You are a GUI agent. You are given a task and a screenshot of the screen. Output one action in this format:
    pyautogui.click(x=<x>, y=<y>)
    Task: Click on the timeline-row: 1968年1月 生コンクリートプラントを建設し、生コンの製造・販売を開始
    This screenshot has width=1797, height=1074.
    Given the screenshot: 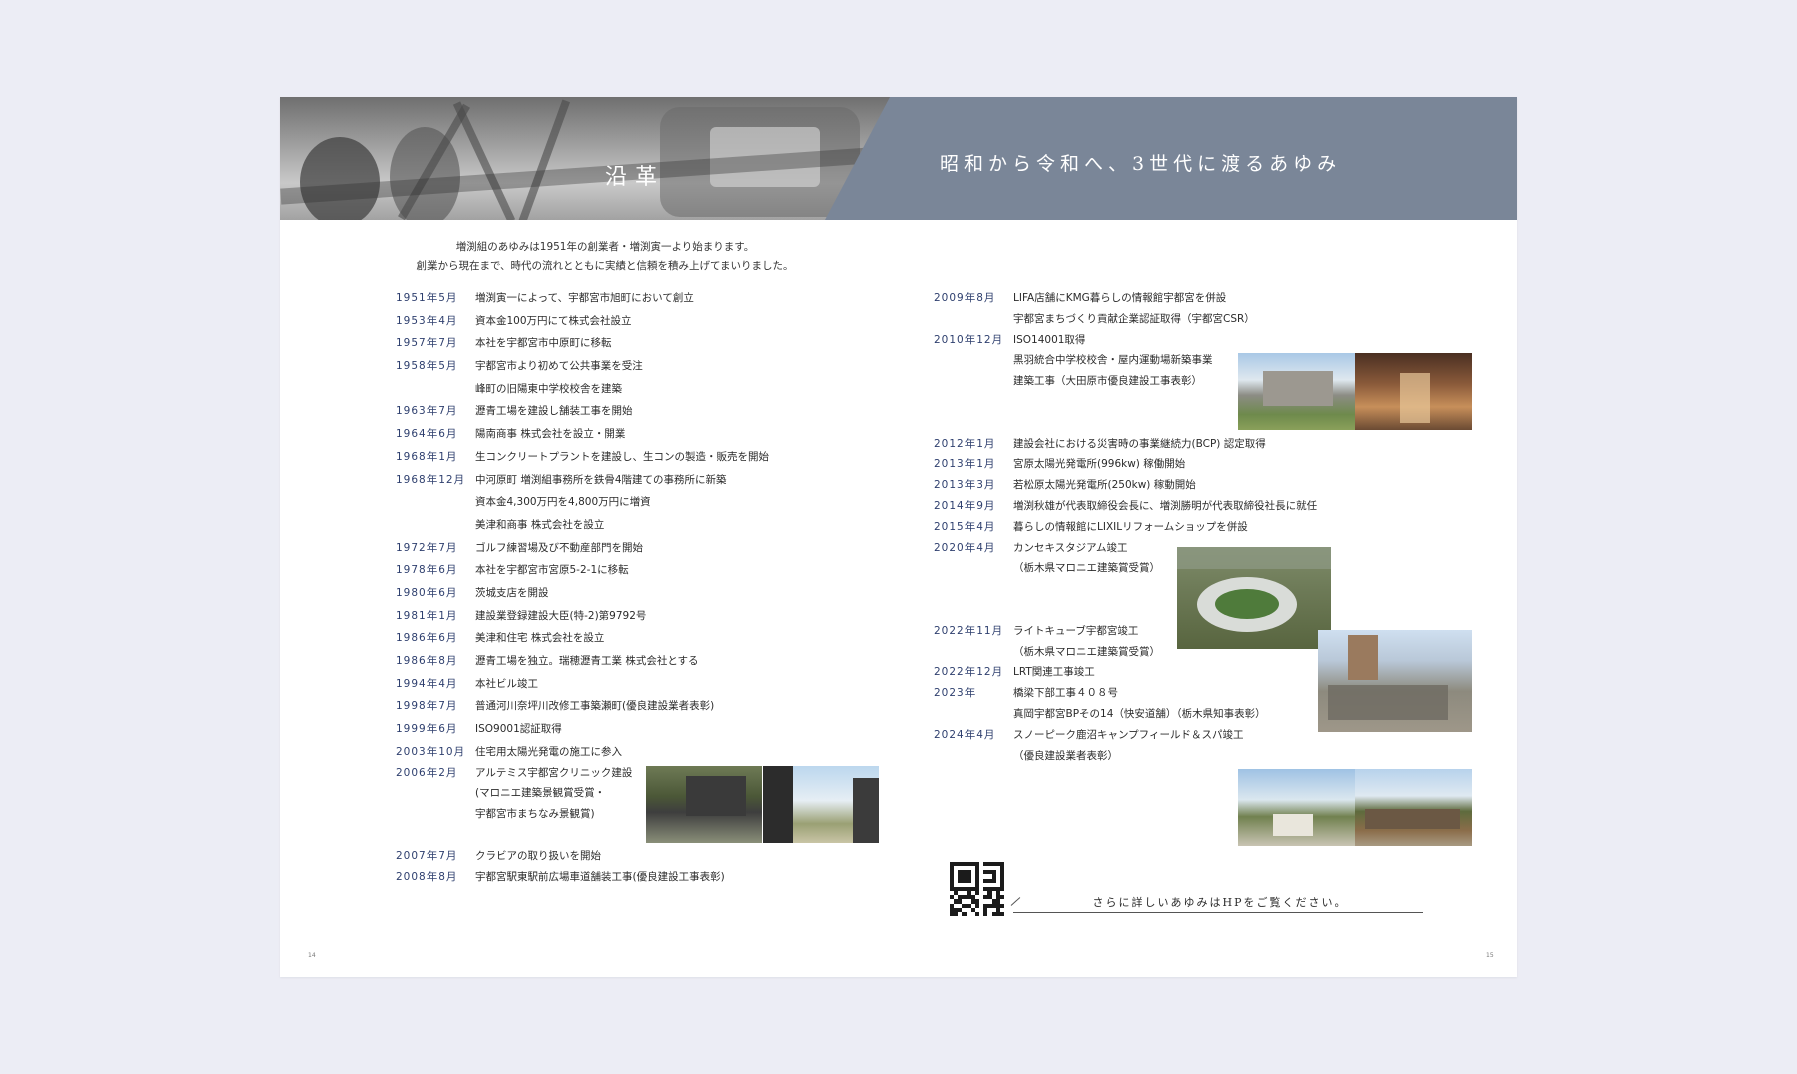 What is the action you would take?
    pyautogui.click(x=596, y=456)
    